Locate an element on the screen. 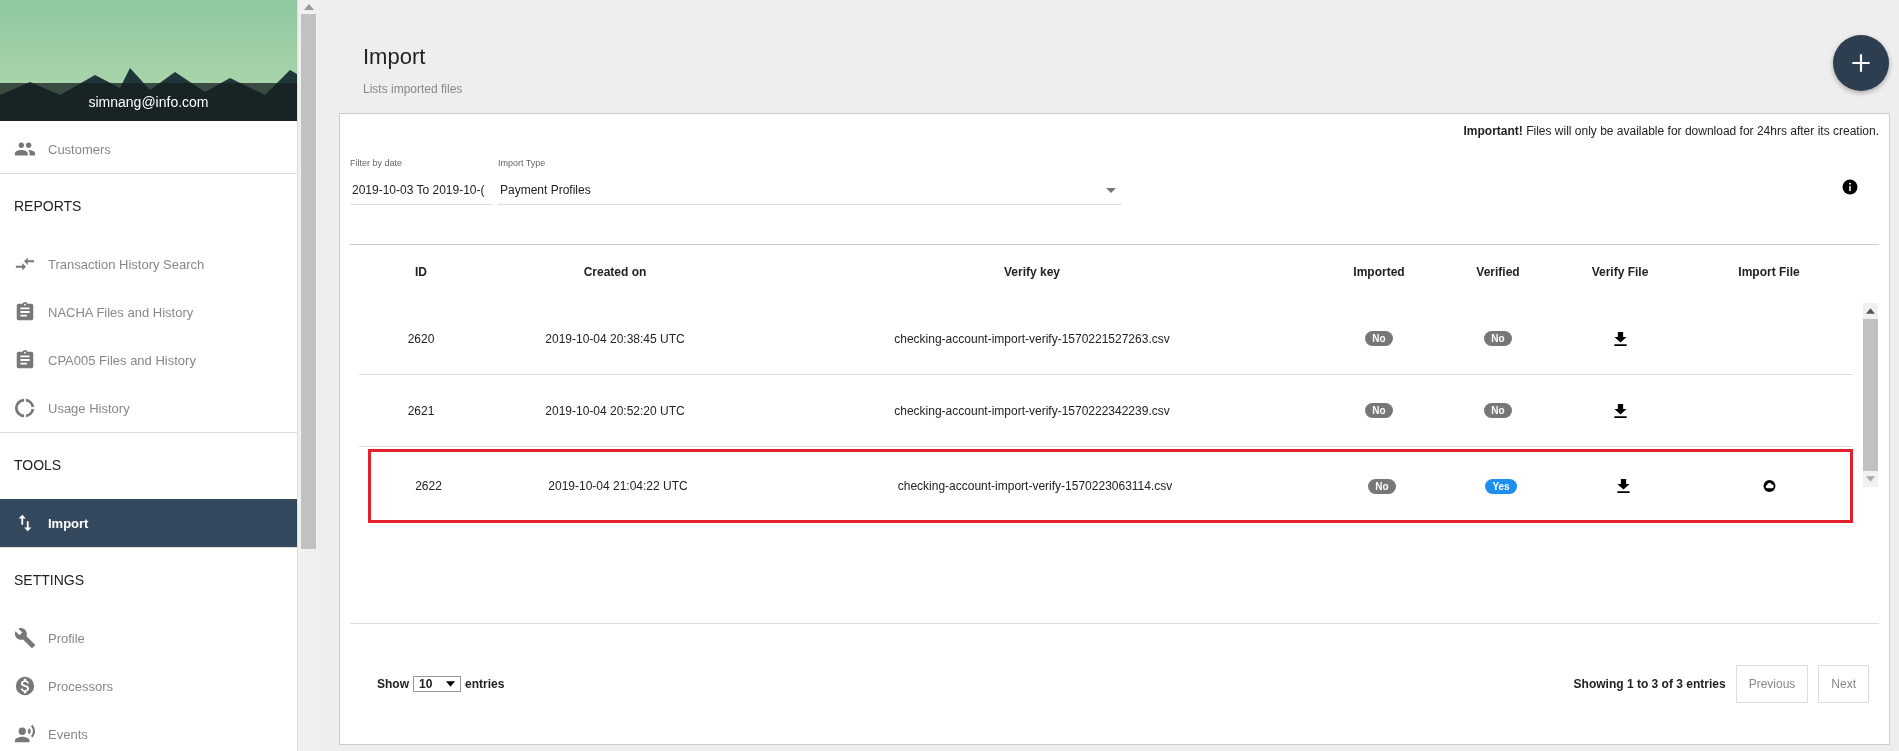  page-size-select: 10 is located at coordinates (437, 684).